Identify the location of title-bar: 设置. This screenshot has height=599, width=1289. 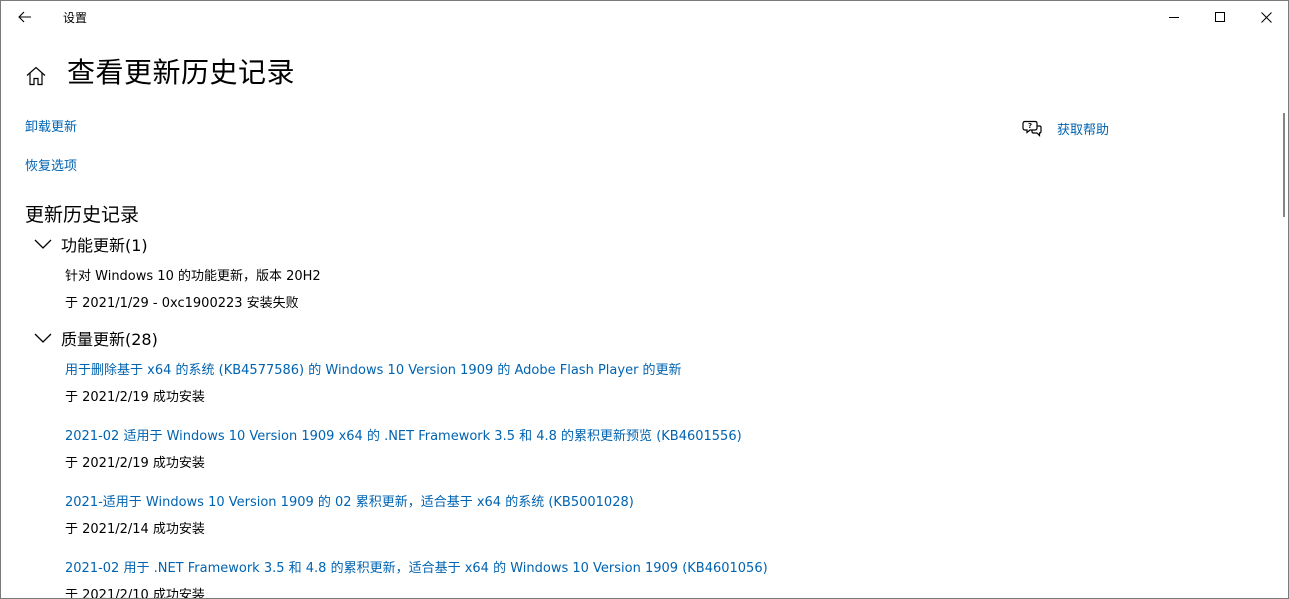
(644, 17).